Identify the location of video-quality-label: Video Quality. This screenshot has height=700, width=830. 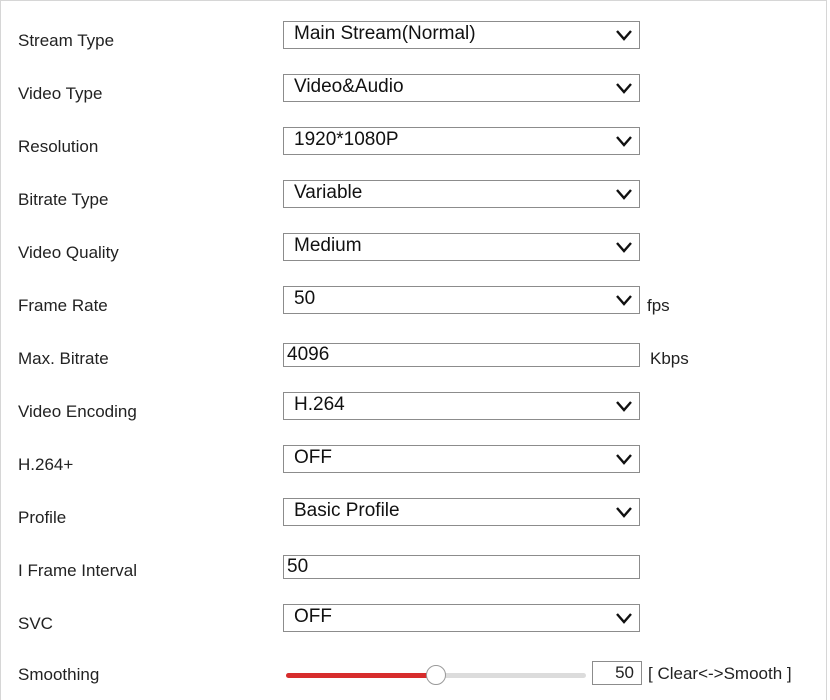
(68, 252).